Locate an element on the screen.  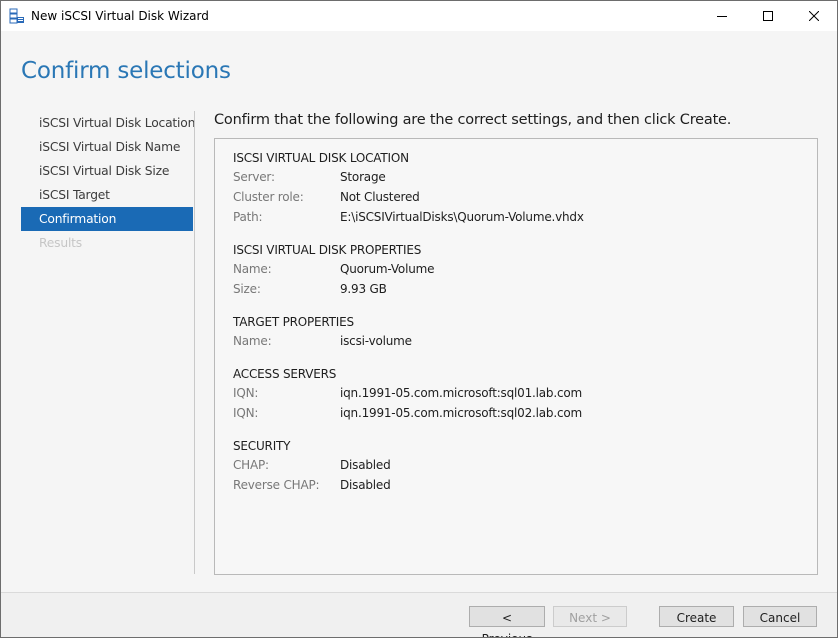
summary-row: CHAP: Disabled is located at coordinates (518, 465).